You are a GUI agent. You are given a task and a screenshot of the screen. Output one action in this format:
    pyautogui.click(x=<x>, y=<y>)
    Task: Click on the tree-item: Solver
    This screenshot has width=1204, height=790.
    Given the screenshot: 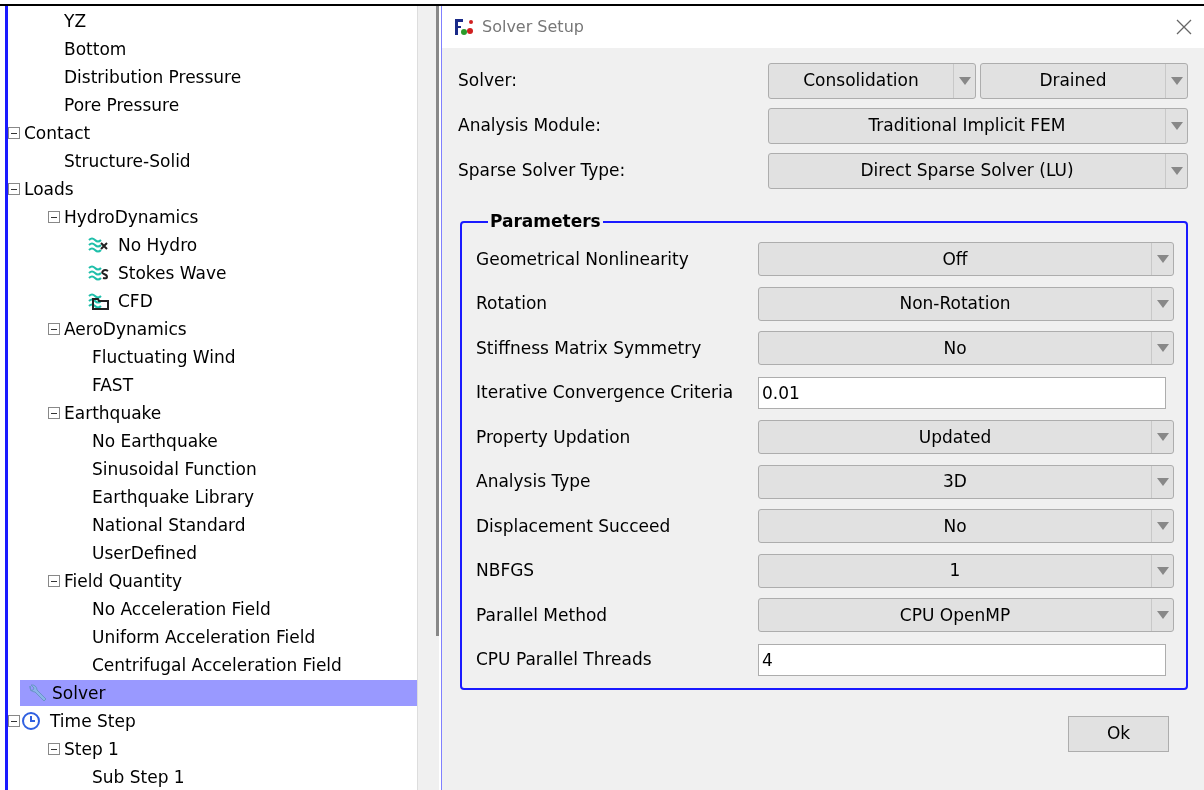 What is the action you would take?
    pyautogui.click(x=218, y=693)
    